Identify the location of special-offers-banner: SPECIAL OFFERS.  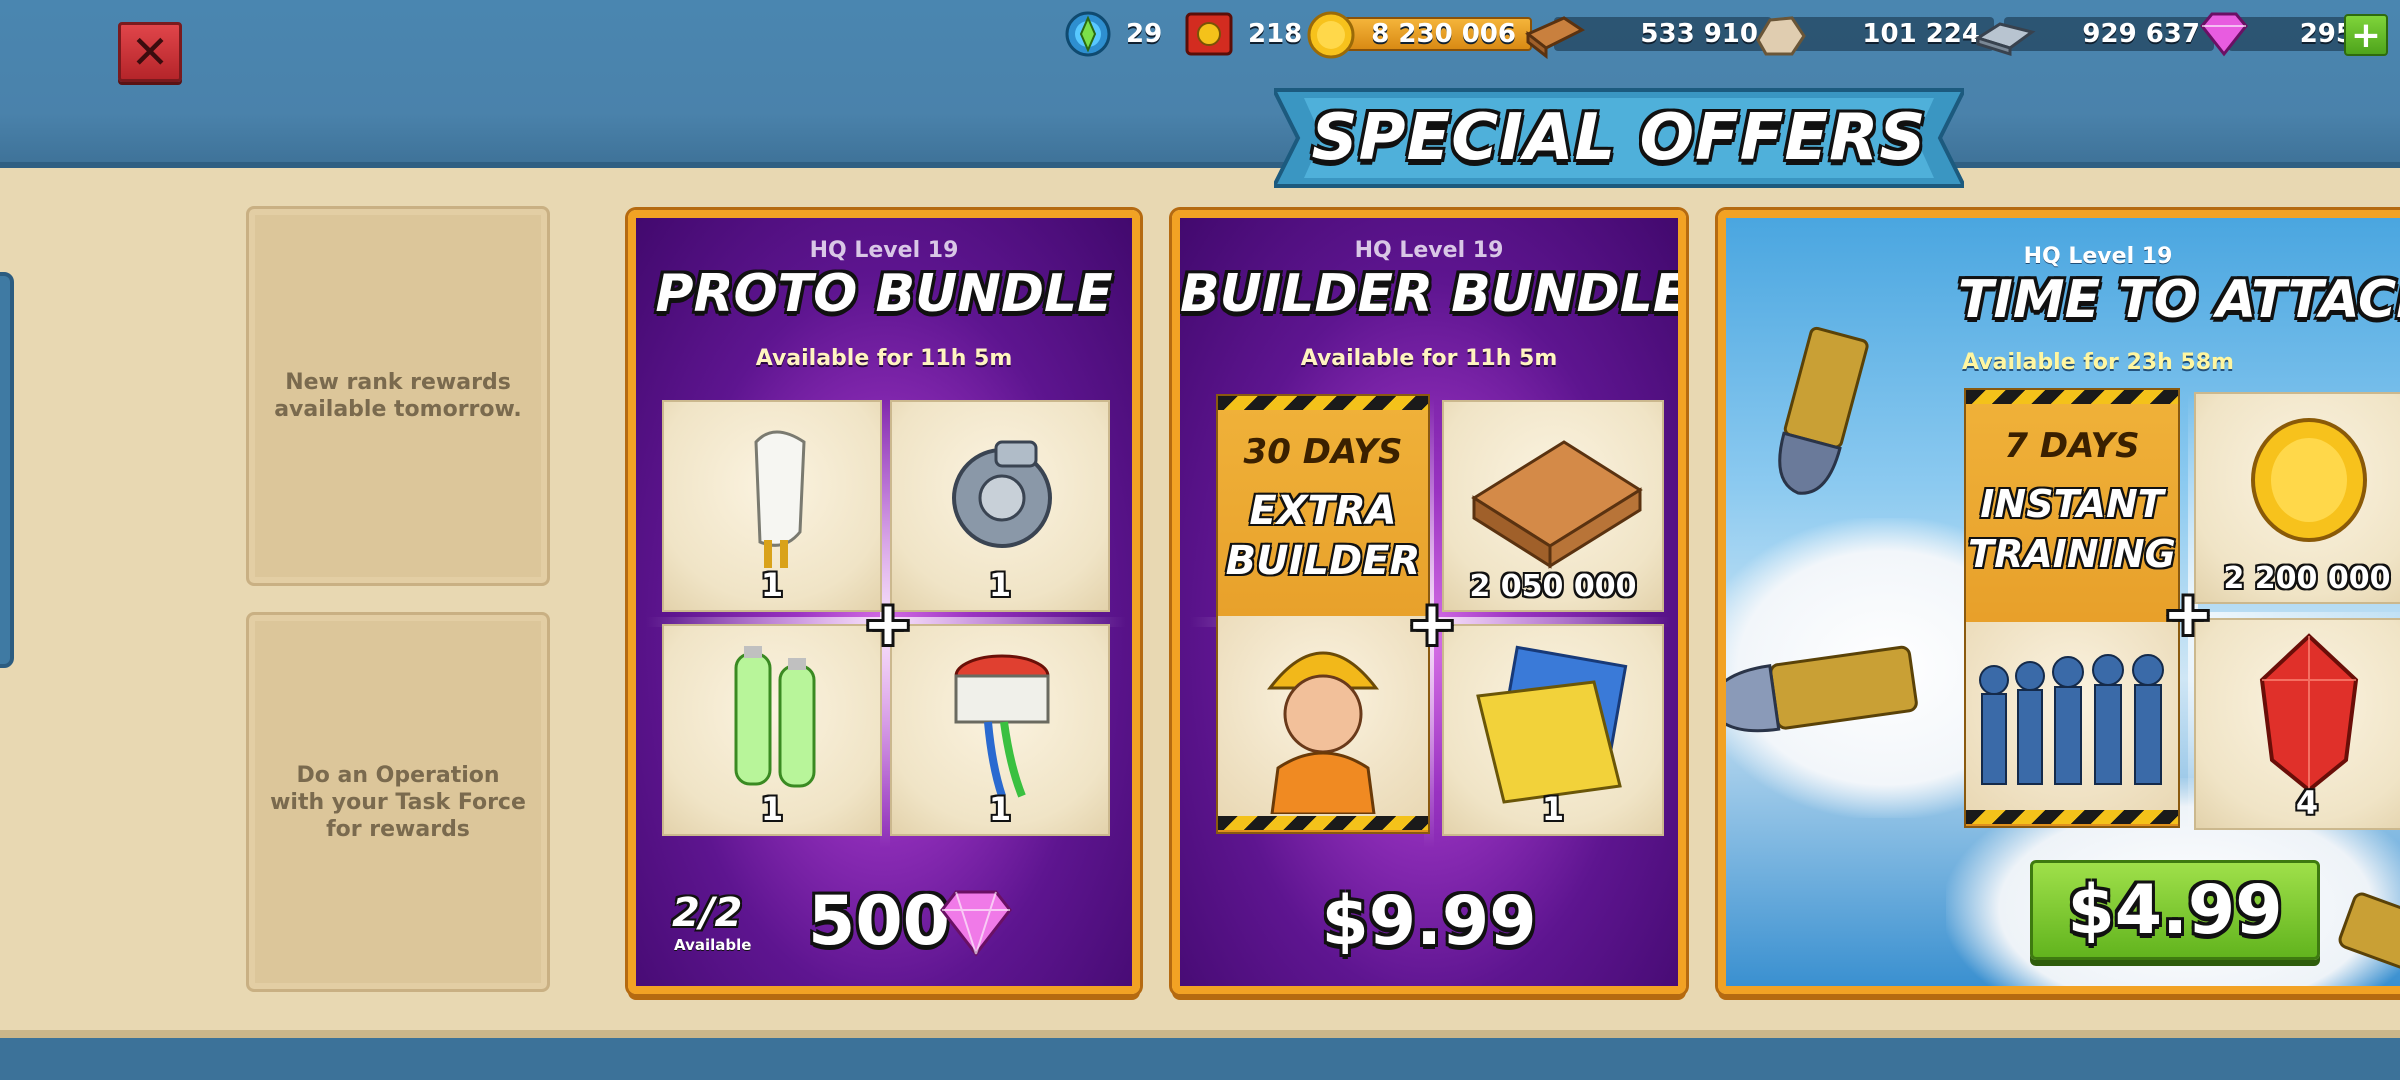
(1619, 138).